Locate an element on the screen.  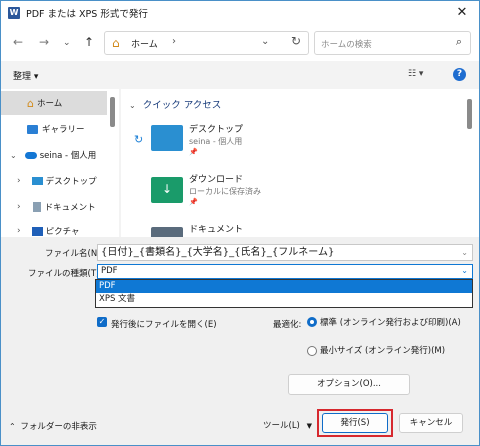
desktop-icon is located at coordinates (37, 181).